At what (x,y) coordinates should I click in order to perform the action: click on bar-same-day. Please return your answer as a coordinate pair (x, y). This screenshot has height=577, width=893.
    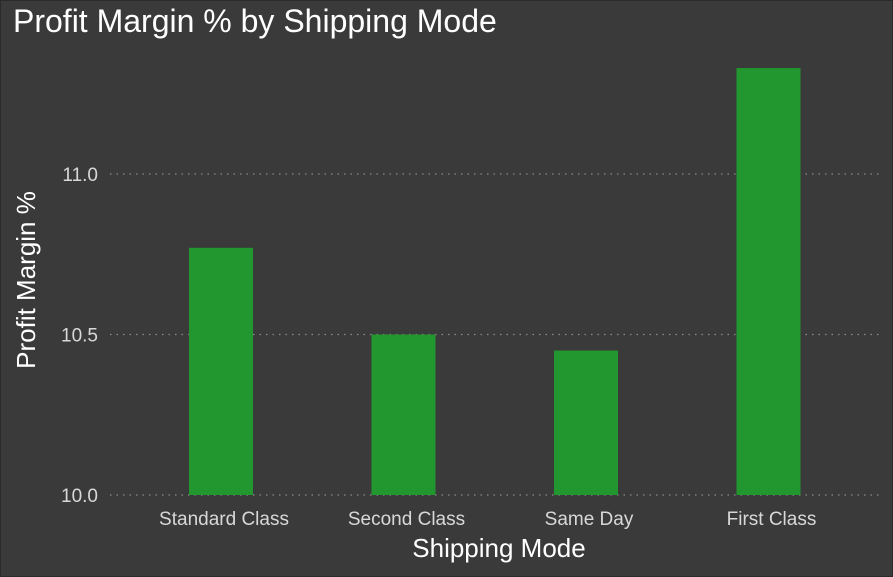
    Looking at the image, I should click on (586, 422).